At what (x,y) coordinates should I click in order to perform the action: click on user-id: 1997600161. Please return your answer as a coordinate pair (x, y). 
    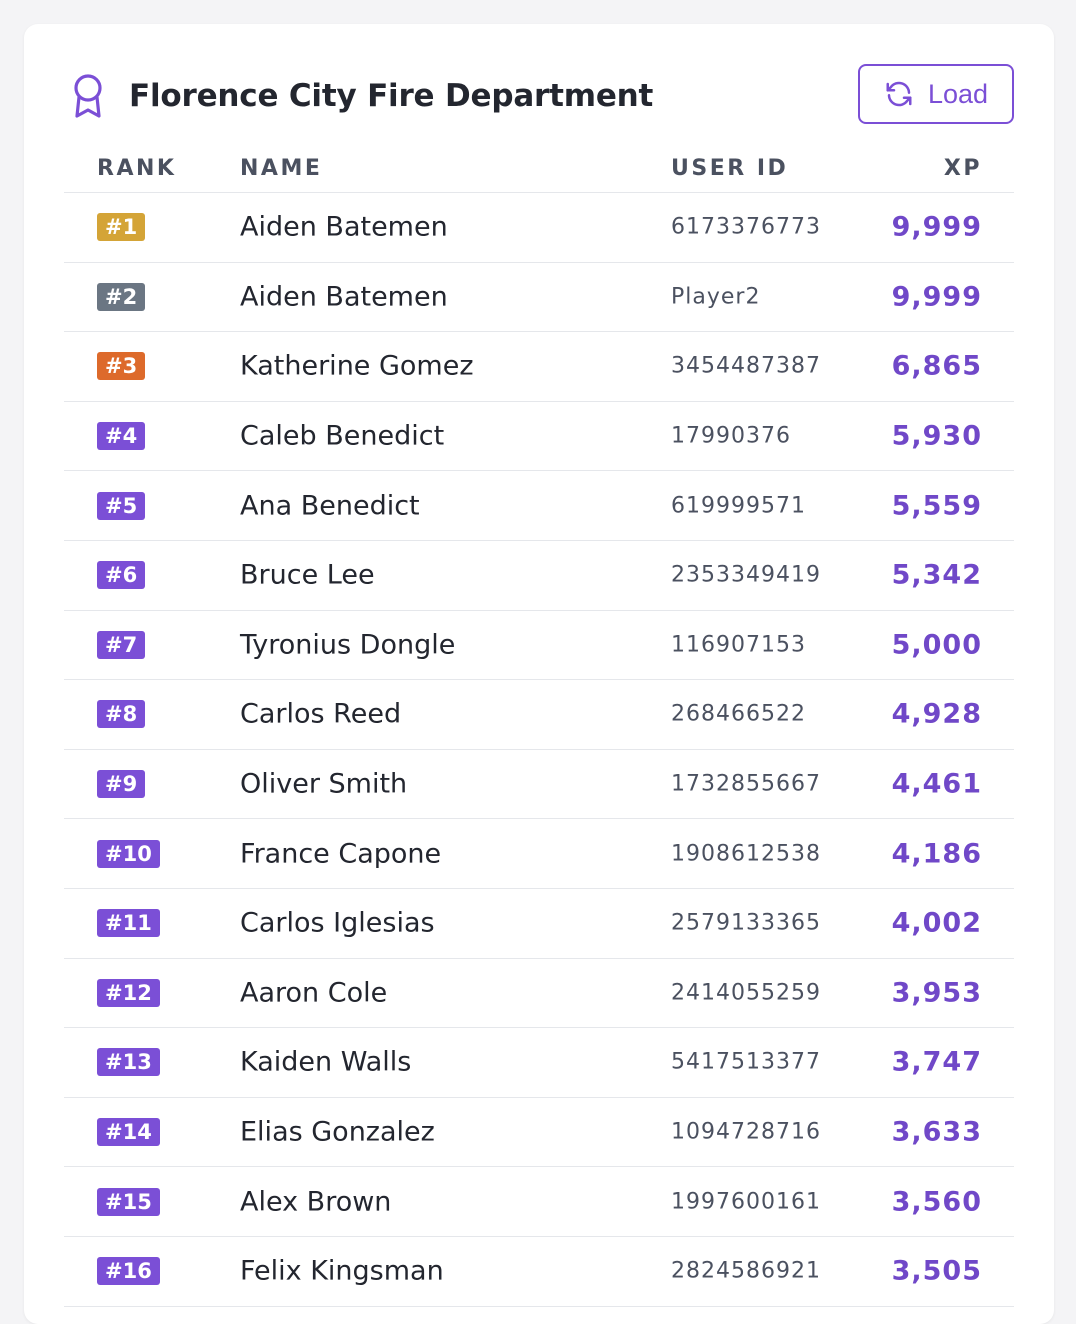
    Looking at the image, I should click on (746, 1202).